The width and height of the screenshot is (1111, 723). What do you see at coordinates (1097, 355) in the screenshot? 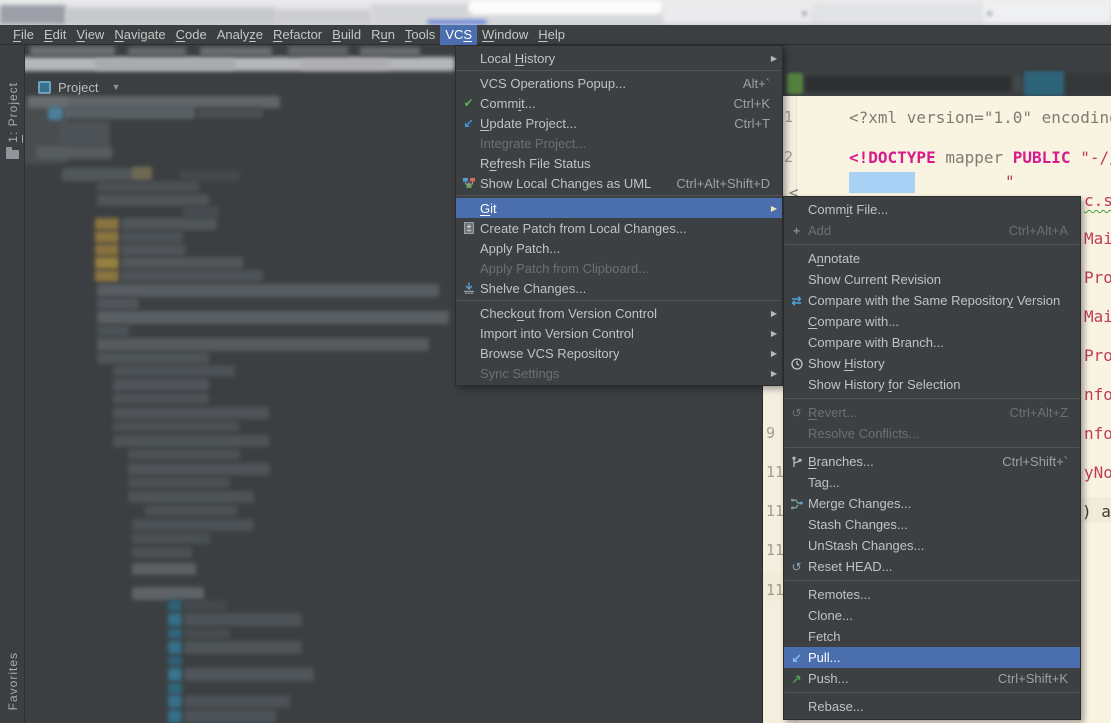
I see `code-fragment: Prod` at bounding box center [1097, 355].